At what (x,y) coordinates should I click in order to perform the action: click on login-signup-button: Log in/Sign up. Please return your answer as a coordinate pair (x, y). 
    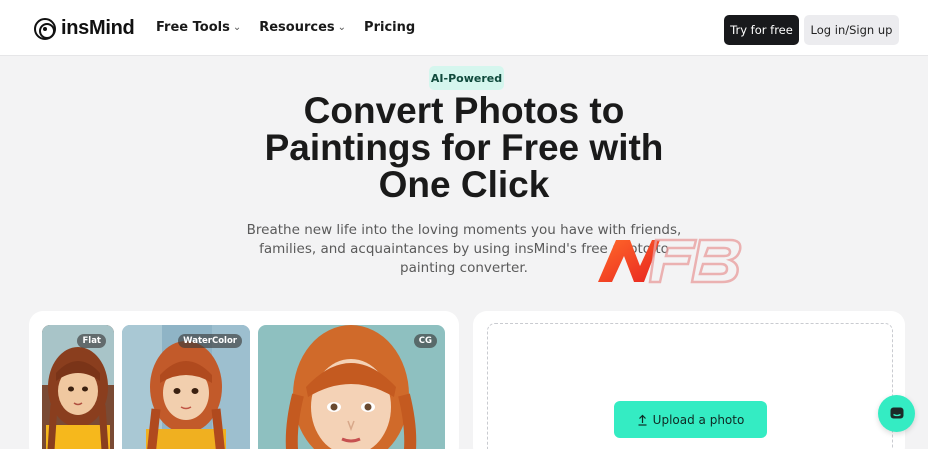
    Looking at the image, I should click on (851, 30).